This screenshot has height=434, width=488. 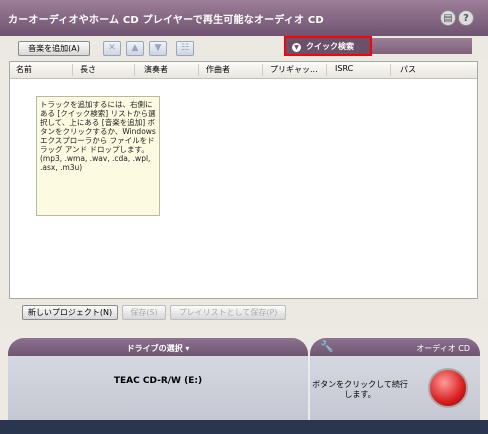 I want to click on save-as-playlist-button: プレイリストとして保存(P), so click(x=228, y=312).